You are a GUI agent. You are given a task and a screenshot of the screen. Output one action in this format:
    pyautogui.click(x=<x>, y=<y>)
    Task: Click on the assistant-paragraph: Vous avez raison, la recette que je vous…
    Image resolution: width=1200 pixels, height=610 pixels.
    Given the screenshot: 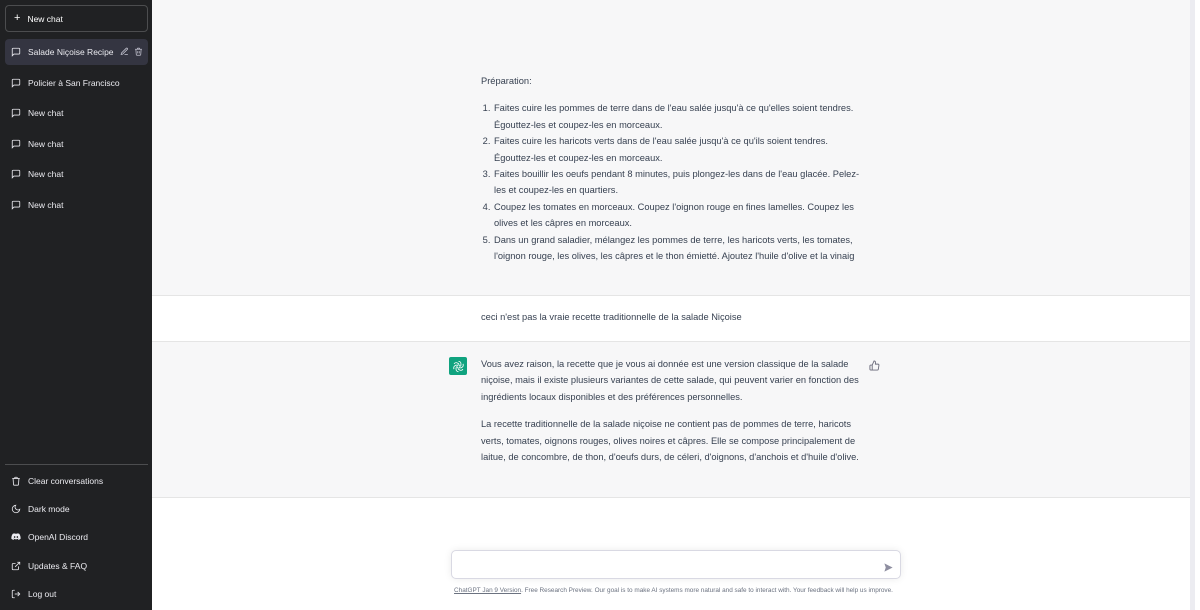 What is the action you would take?
    pyautogui.click(x=670, y=380)
    